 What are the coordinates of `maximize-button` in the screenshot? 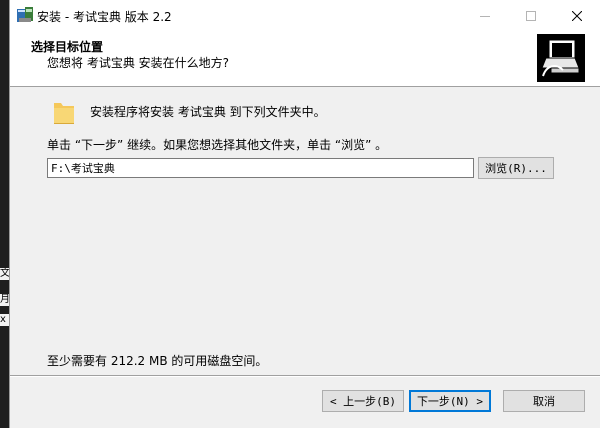 It's located at (531, 15).